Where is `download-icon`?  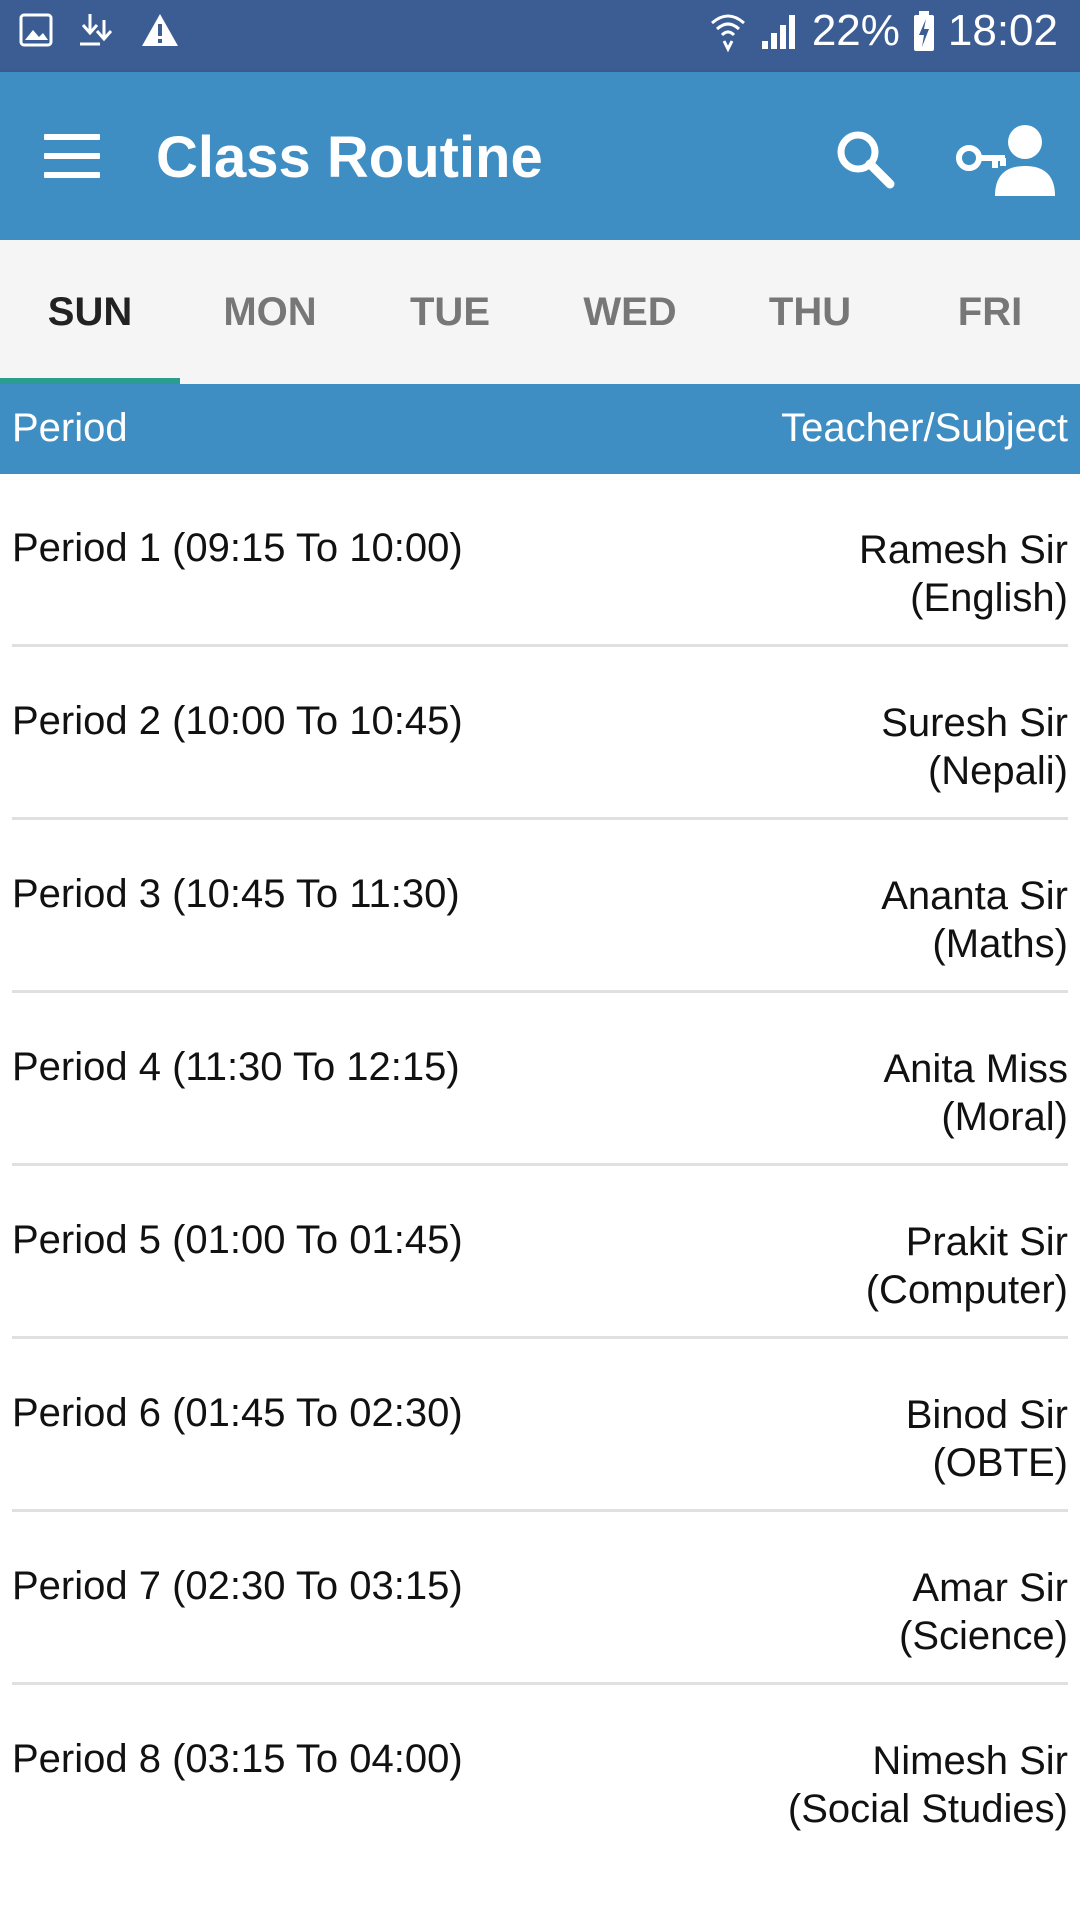 download-icon is located at coordinates (96, 30).